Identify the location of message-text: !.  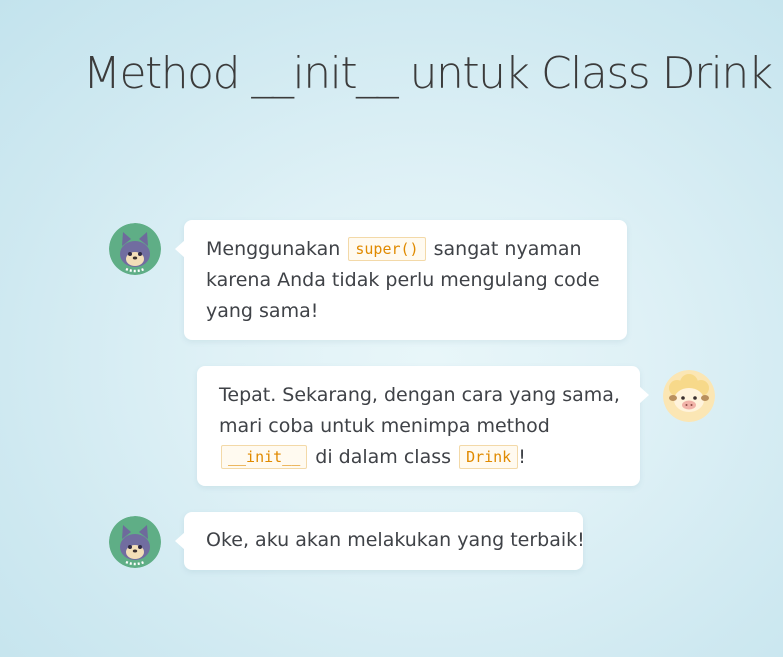
(522, 457).